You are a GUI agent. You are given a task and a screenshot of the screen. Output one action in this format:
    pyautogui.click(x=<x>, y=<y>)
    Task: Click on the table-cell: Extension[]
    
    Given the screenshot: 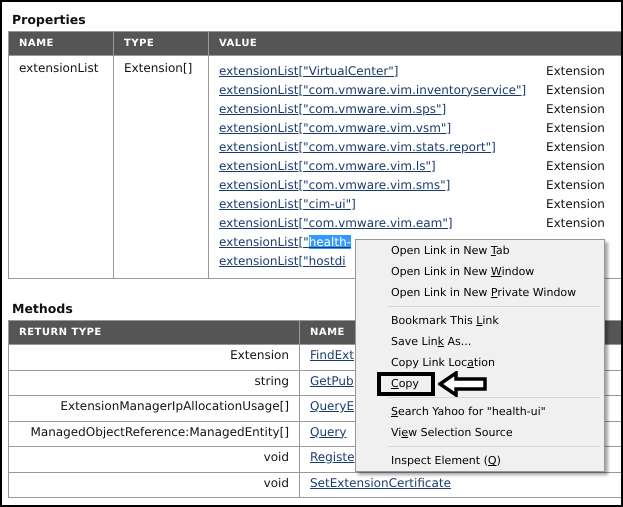 What is the action you would take?
    pyautogui.click(x=161, y=167)
    